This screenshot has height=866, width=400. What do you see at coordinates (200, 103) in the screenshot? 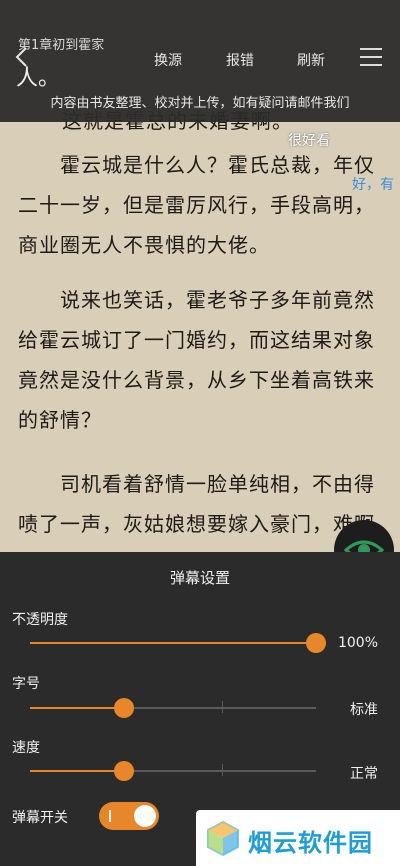
I see `source-notice: 内容由书友整理、校对并上传，如有疑问请邮件我们` at bounding box center [200, 103].